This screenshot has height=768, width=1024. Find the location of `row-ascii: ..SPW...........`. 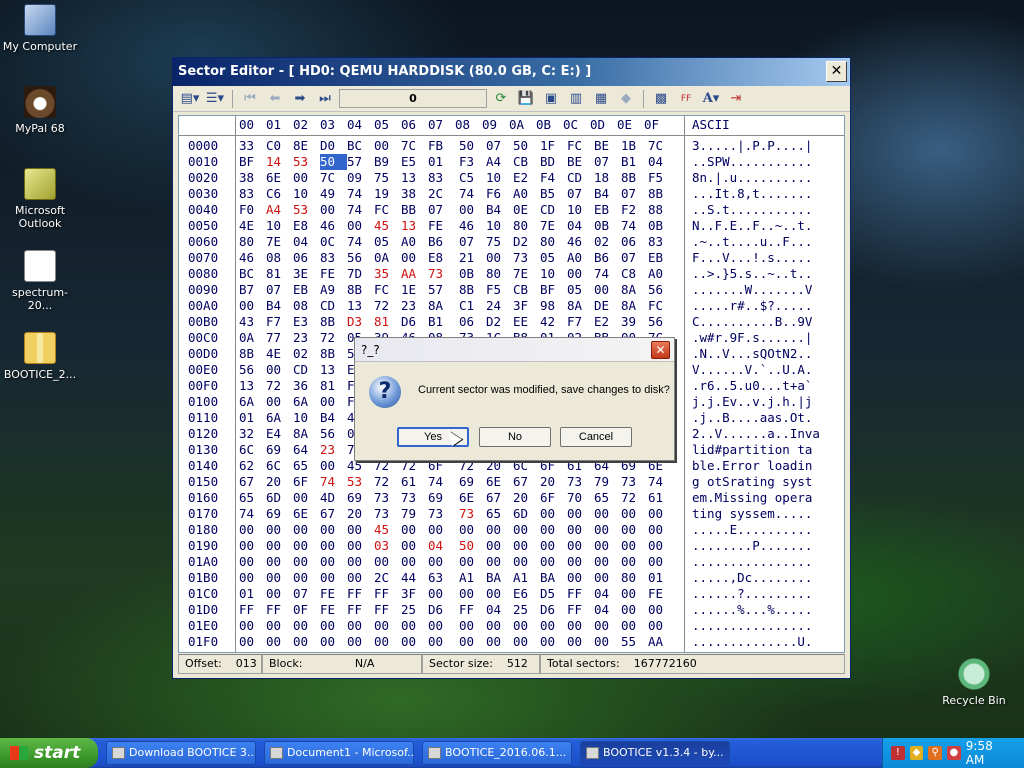

row-ascii: ..SPW........... is located at coordinates (752, 162).